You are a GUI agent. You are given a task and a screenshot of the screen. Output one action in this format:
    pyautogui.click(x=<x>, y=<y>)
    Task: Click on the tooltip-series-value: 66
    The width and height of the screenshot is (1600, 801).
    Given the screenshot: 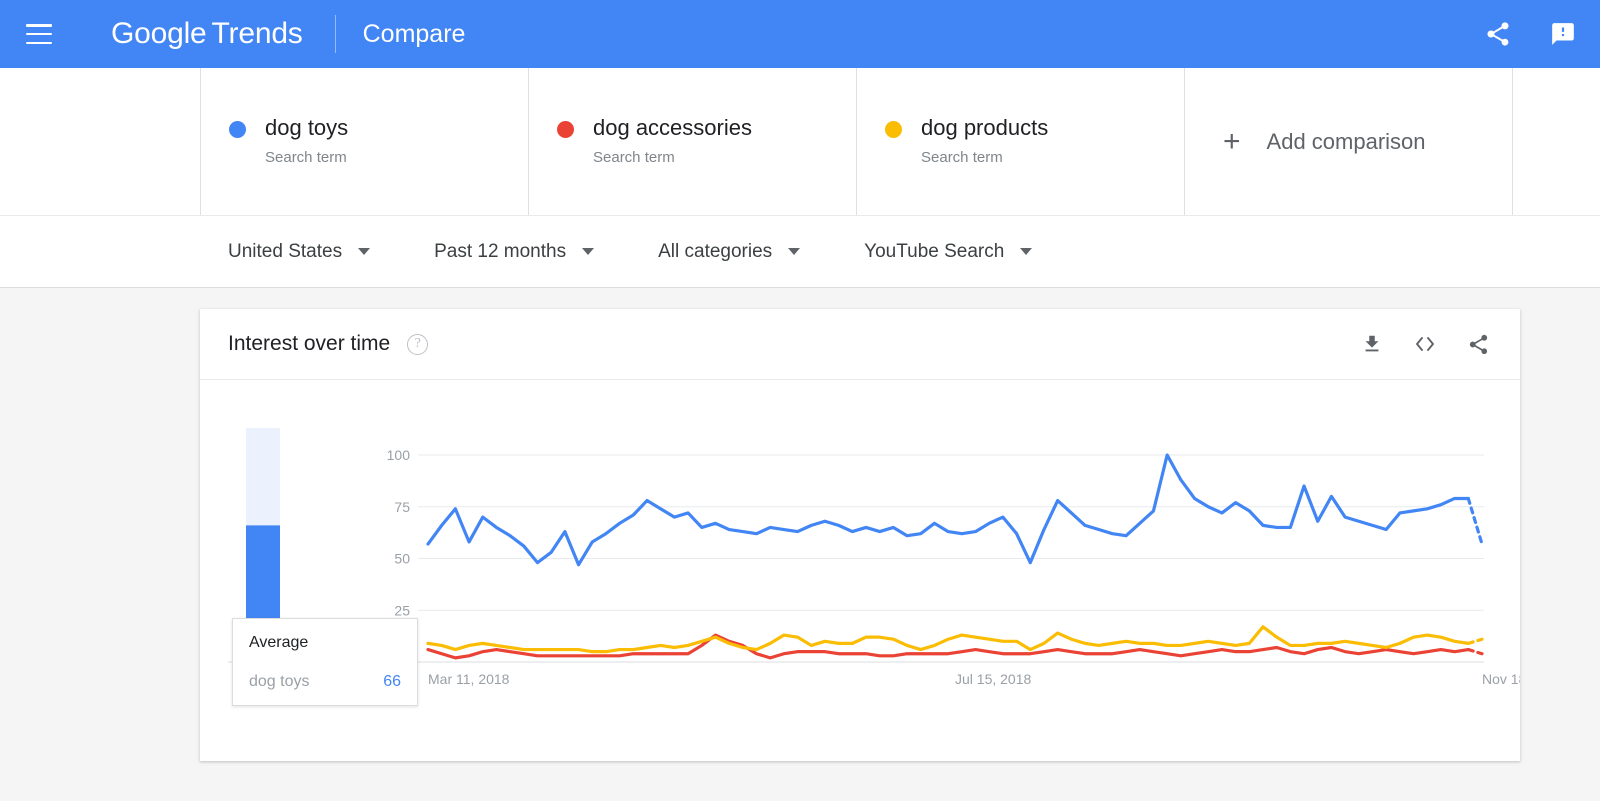 What is the action you would take?
    pyautogui.click(x=392, y=681)
    